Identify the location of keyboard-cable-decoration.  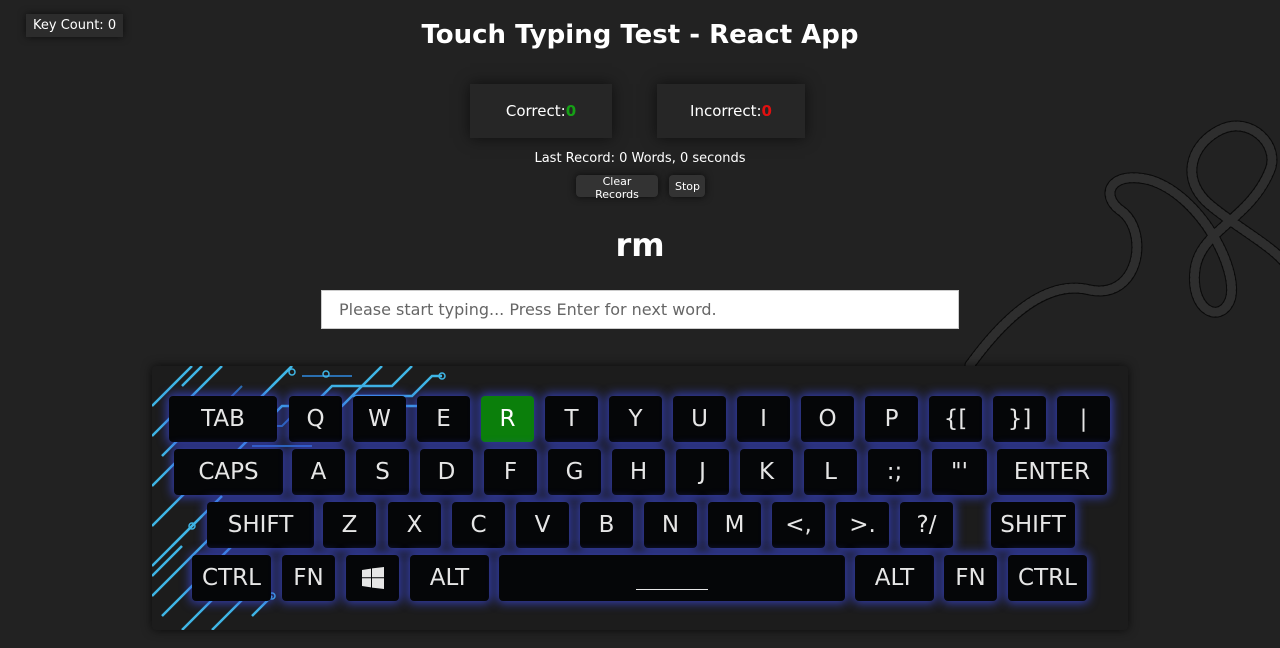
(1122, 245).